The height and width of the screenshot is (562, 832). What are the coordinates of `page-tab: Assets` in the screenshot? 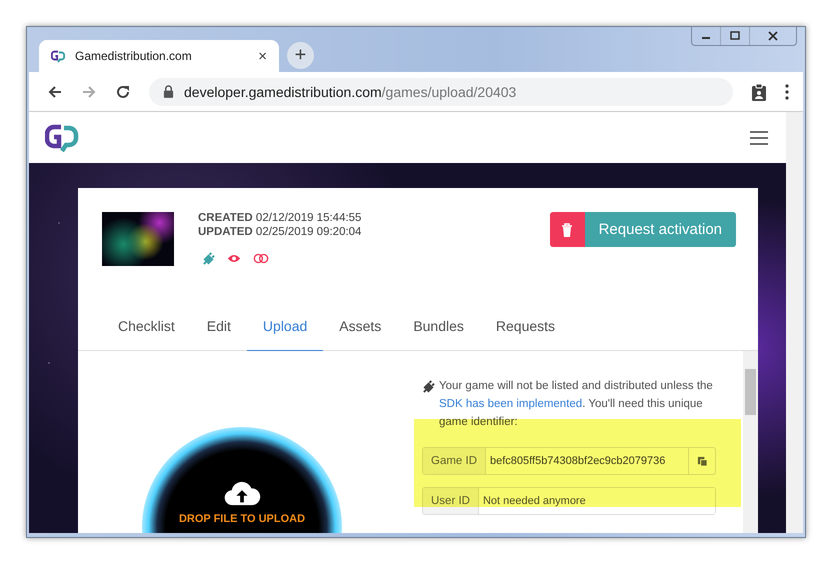 It's located at (360, 327).